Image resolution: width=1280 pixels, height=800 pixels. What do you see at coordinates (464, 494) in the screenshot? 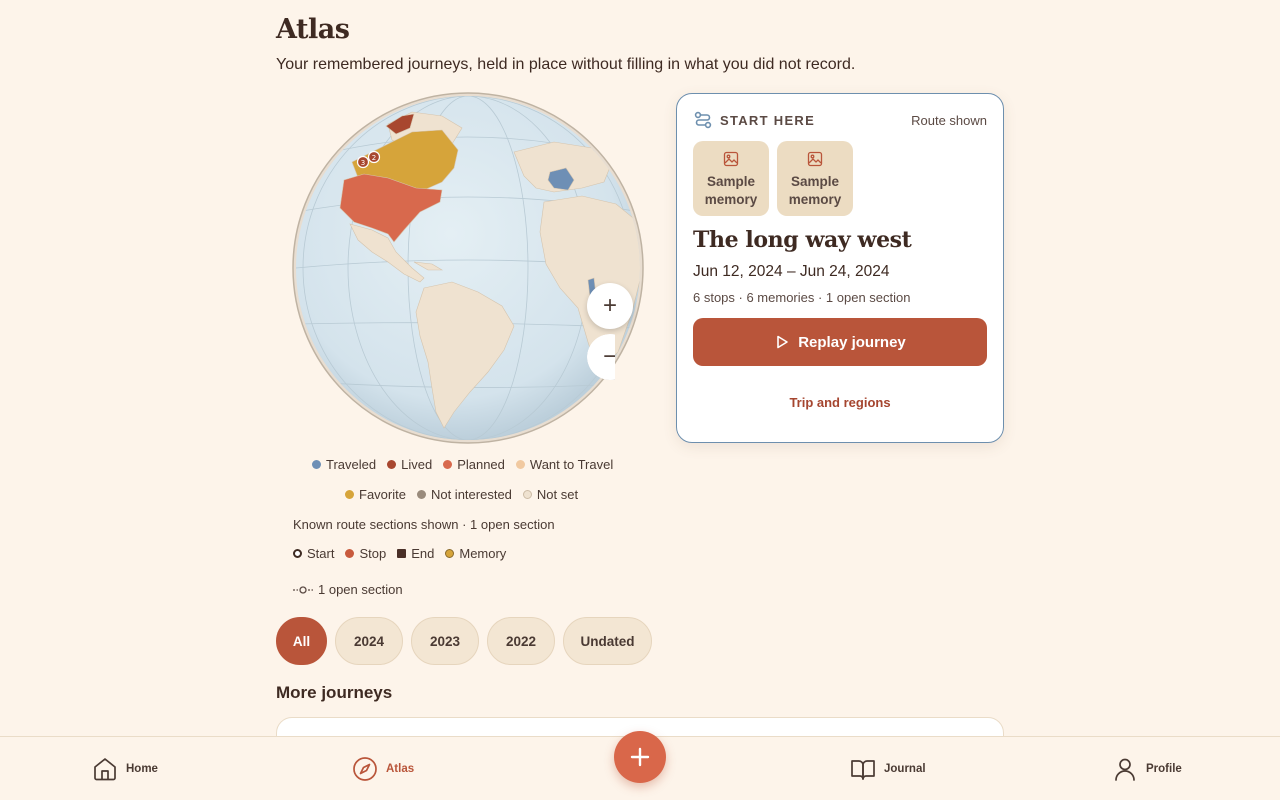
I see `legend-item: Not interested` at bounding box center [464, 494].